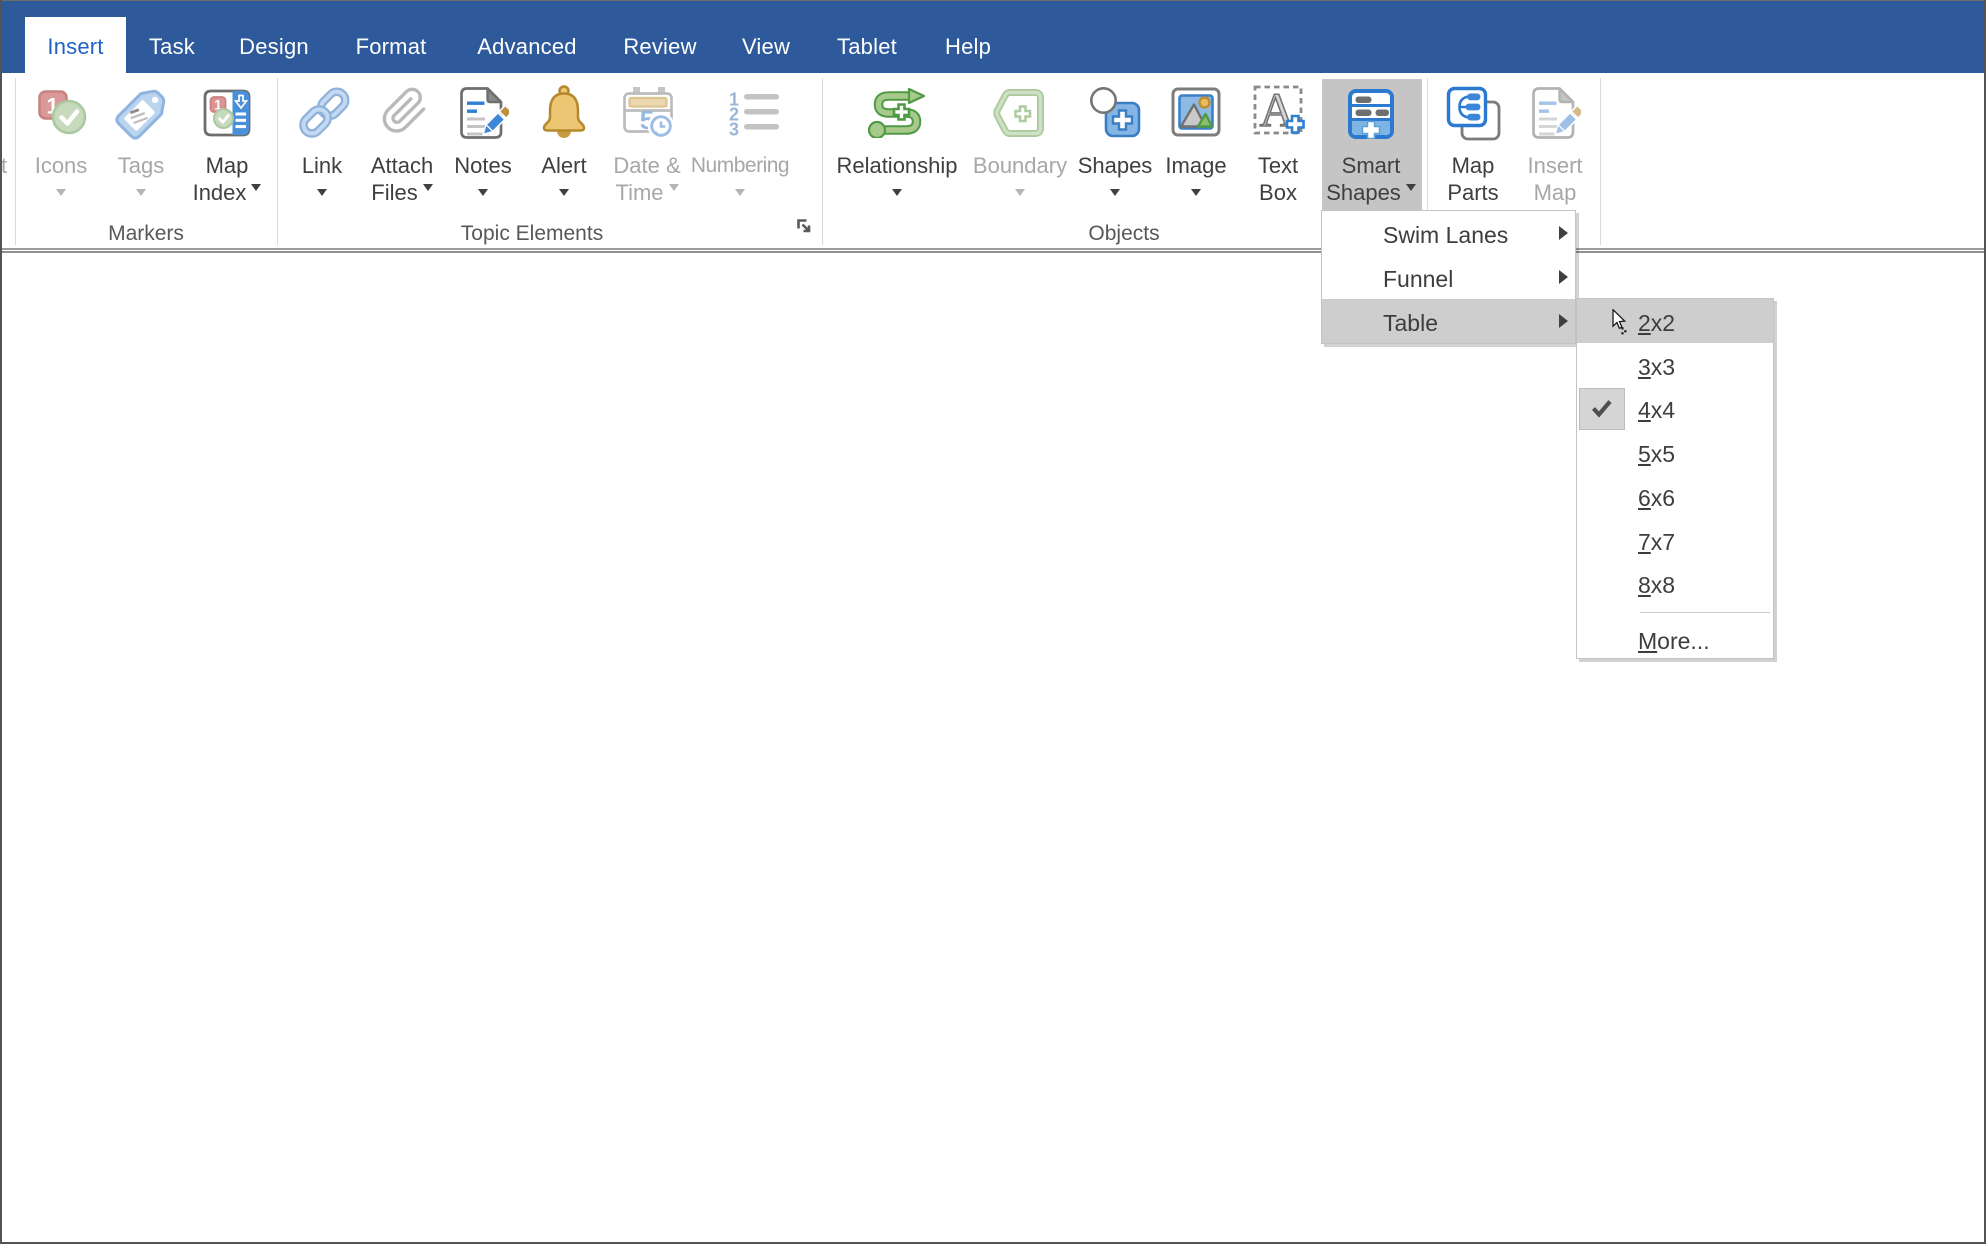  I want to click on svg-text: A, so click(1277, 111).